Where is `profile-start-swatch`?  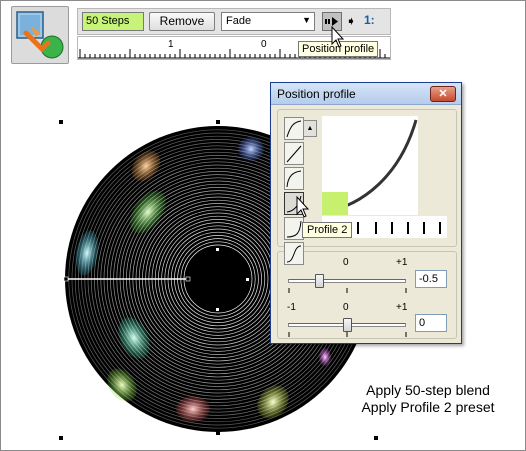 profile-start-swatch is located at coordinates (335, 203).